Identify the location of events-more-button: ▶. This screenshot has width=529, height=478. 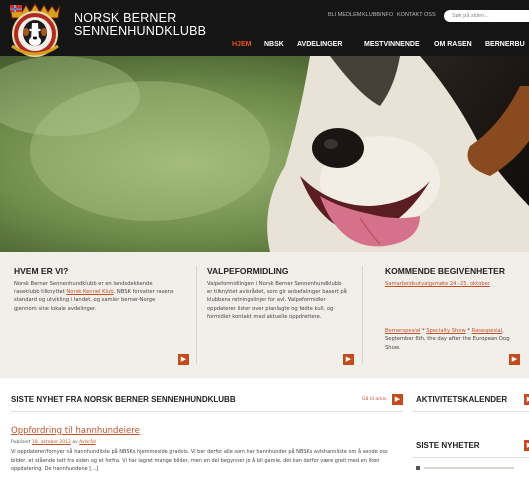
(514, 359).